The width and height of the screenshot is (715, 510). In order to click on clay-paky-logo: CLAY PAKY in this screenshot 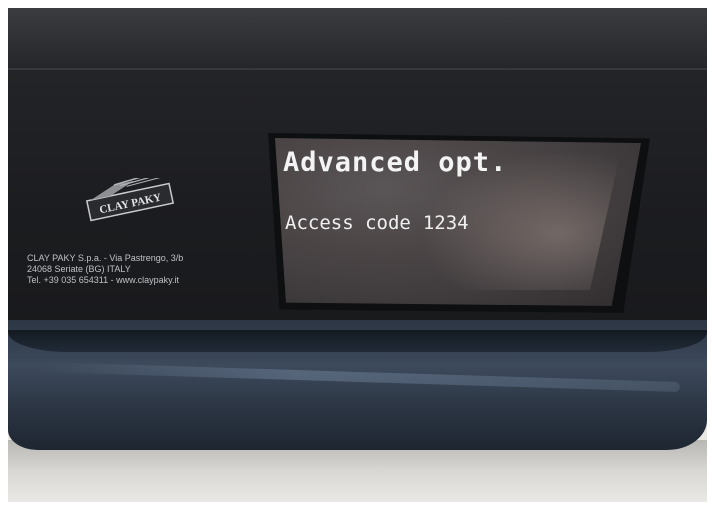, I will do `click(130, 200)`.